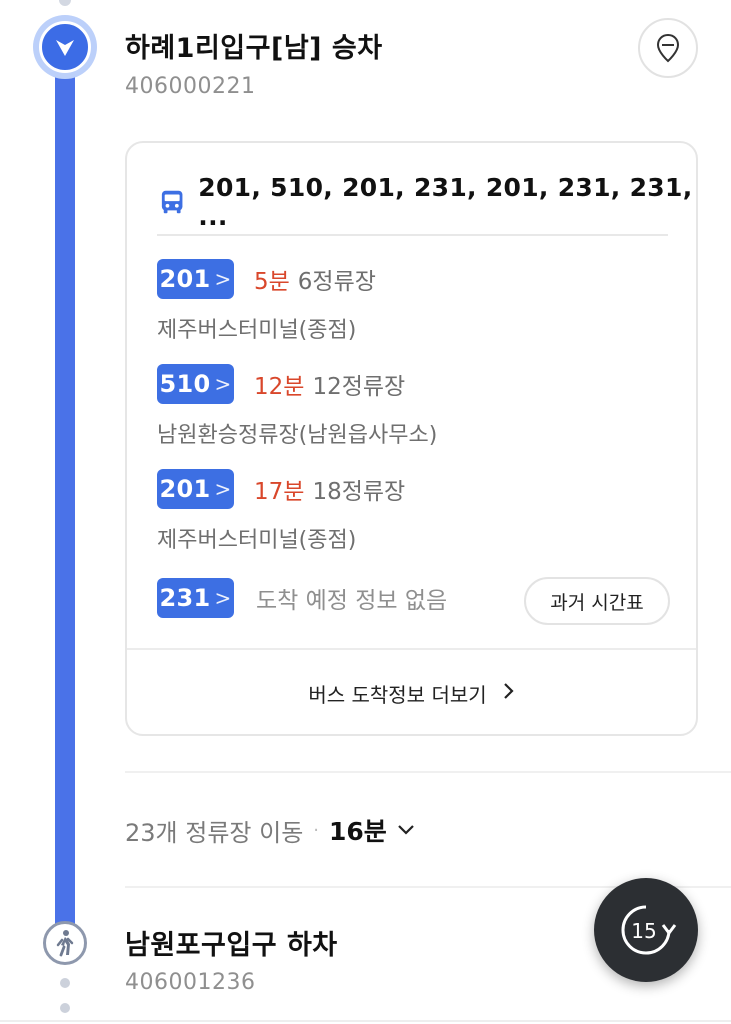 The height and width of the screenshot is (1024, 731). What do you see at coordinates (231, 945) in the screenshot?
I see `alighting-stop-title: 남원포구입구 하차` at bounding box center [231, 945].